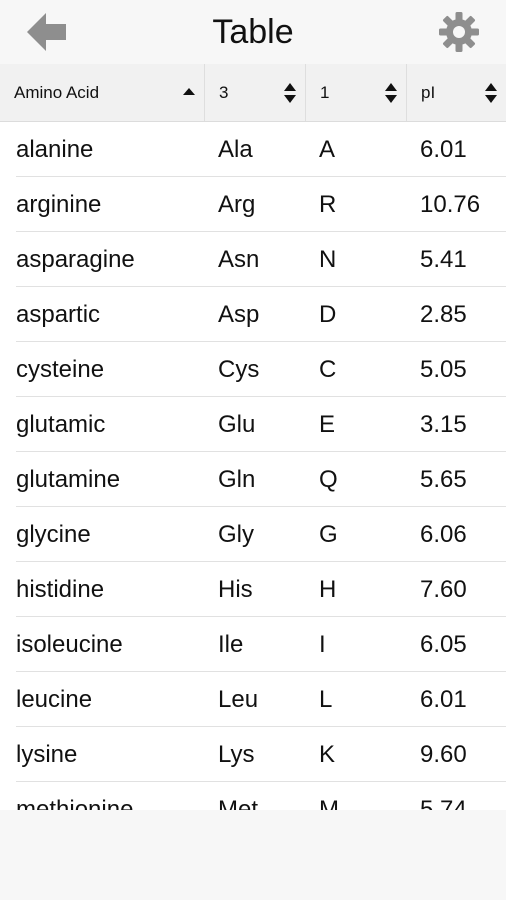 The height and width of the screenshot is (900, 506). Describe the element at coordinates (237, 479) in the screenshot. I see `three-letter-code: Gln` at that location.